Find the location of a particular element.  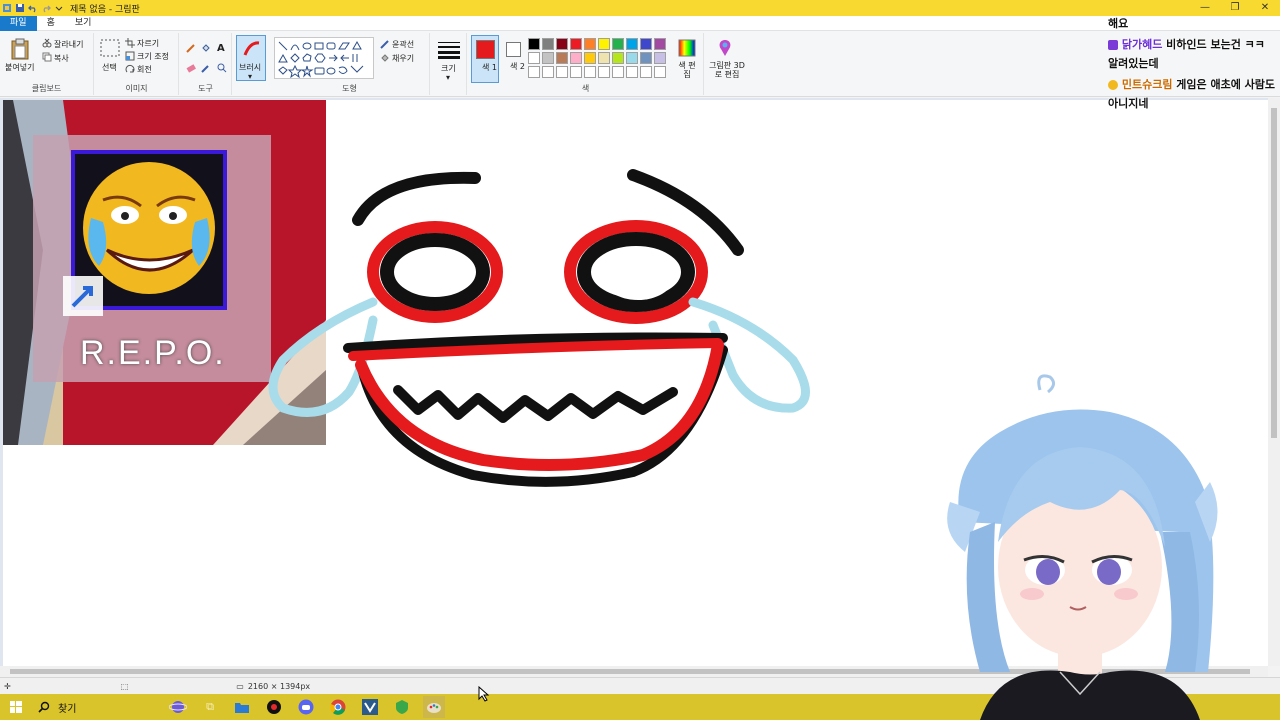

outline-dropdown: 윤곽선 is located at coordinates (403, 44).